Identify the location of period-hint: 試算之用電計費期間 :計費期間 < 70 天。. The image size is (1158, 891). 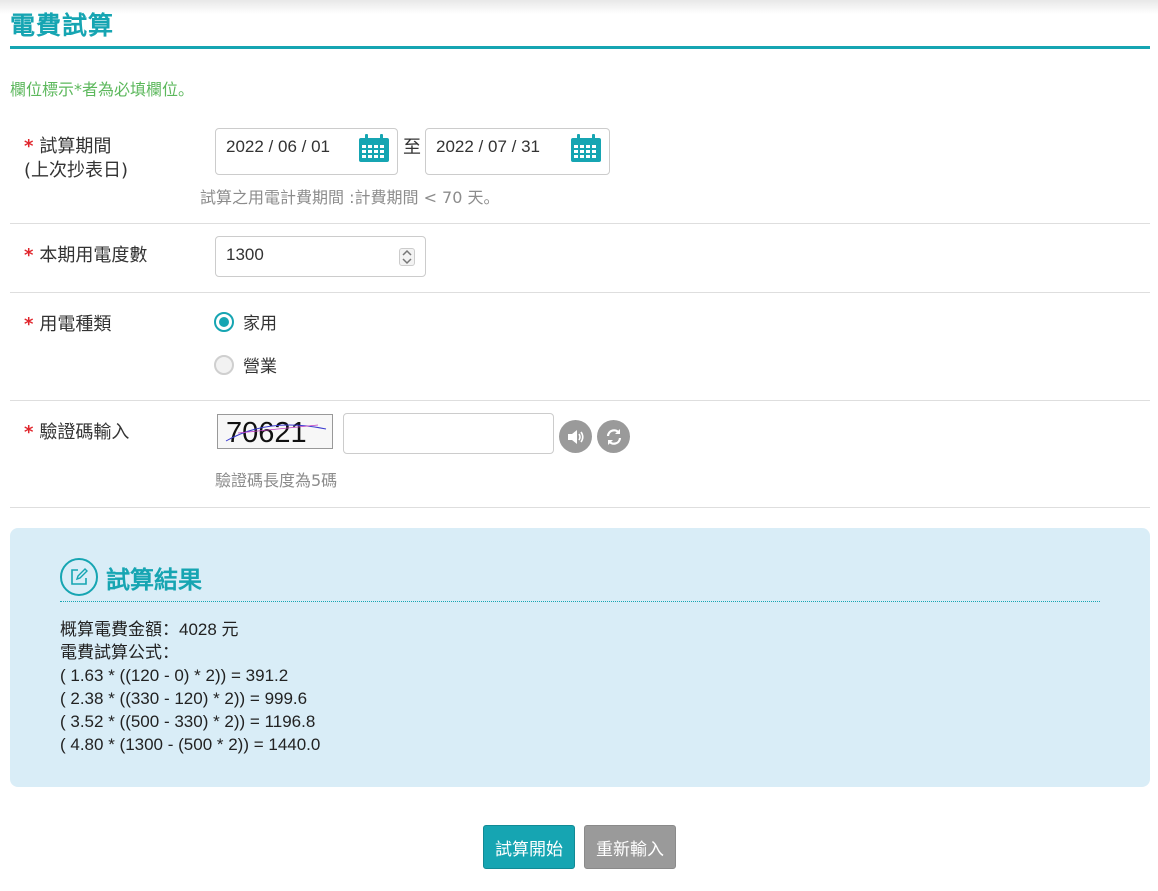
(350, 197).